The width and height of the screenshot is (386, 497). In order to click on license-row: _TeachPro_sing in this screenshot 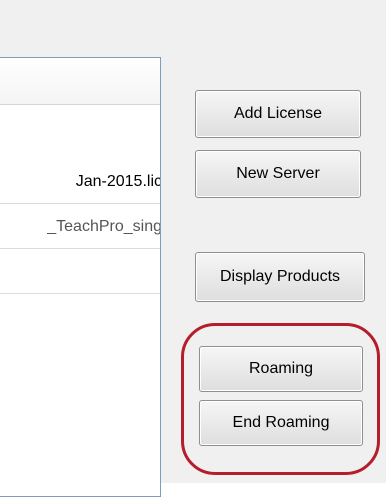, I will do `click(80, 227)`.